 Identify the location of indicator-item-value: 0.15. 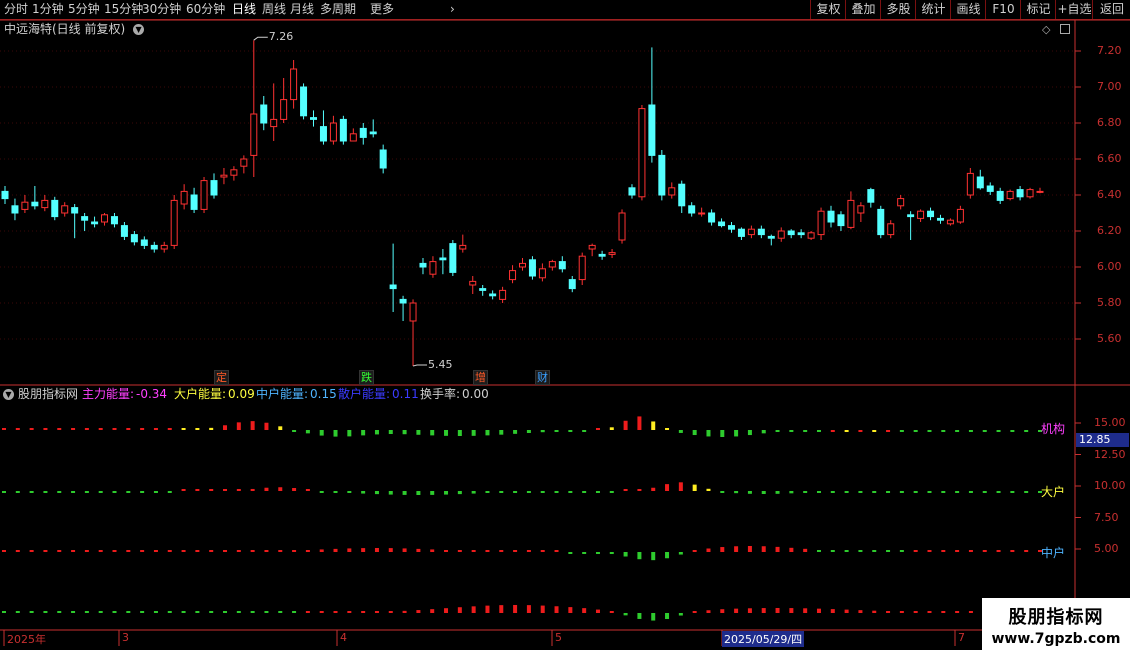
(323, 394).